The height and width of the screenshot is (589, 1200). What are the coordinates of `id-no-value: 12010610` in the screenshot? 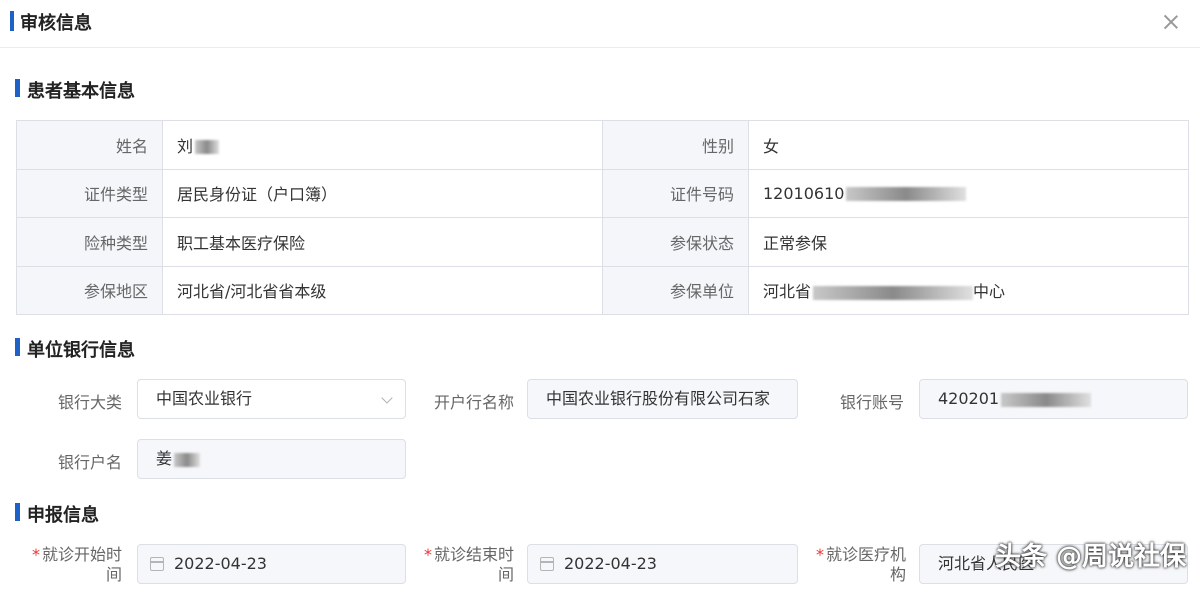 It's located at (968, 193).